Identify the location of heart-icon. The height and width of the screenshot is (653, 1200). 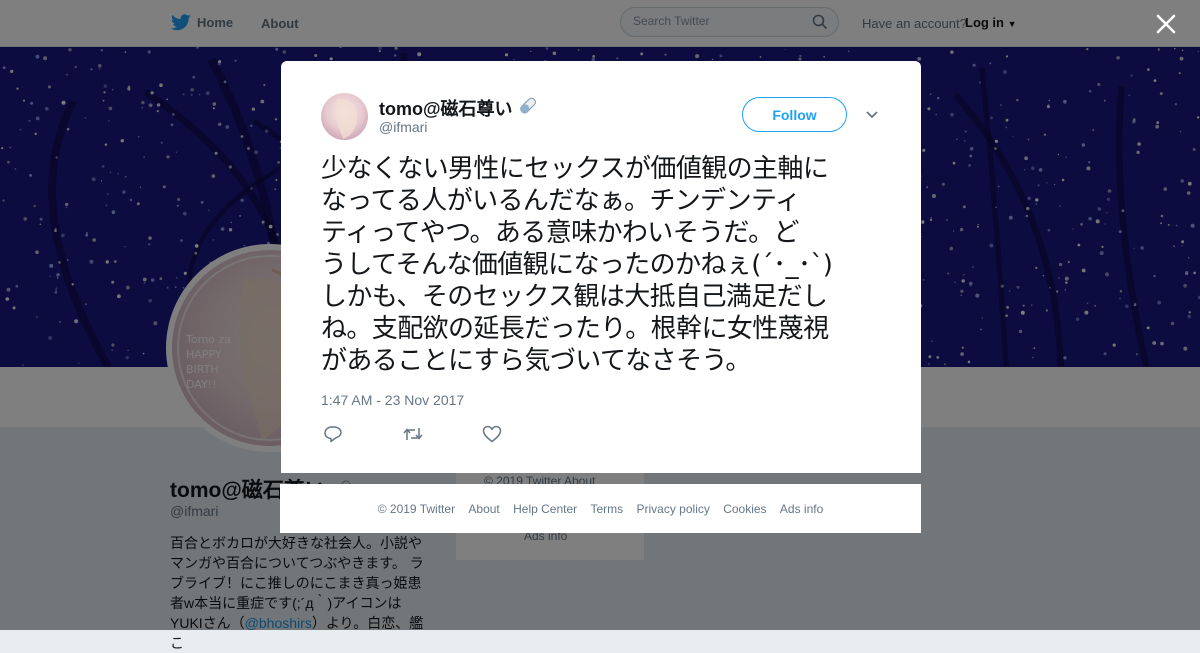
(492, 434).